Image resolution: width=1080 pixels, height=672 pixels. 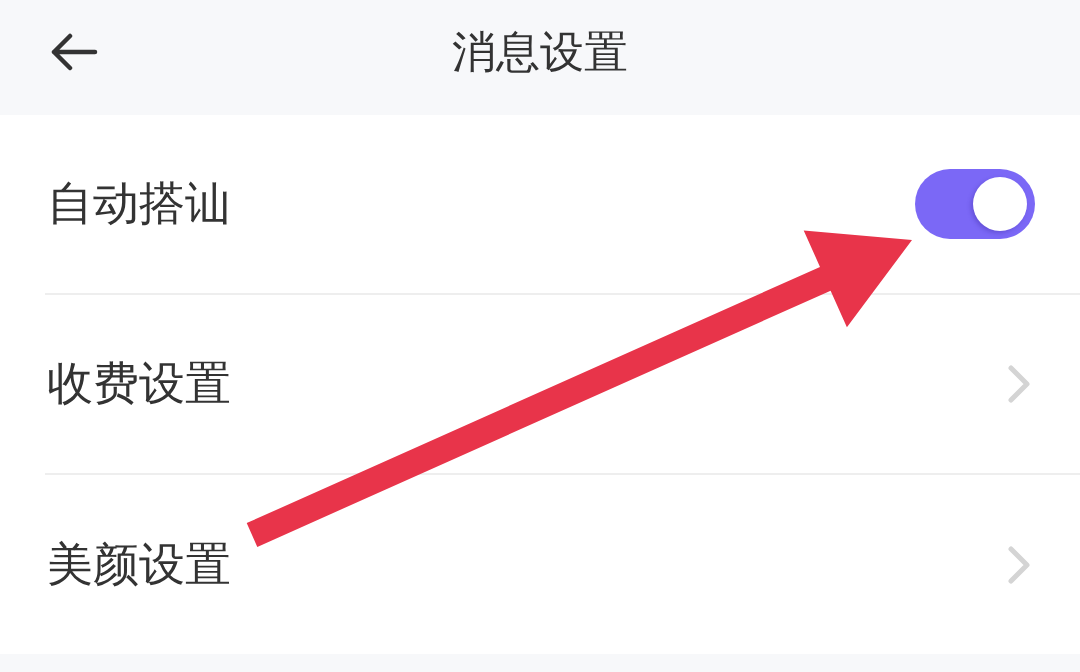 What do you see at coordinates (139, 204) in the screenshot?
I see `setting-label: 自动搭讪` at bounding box center [139, 204].